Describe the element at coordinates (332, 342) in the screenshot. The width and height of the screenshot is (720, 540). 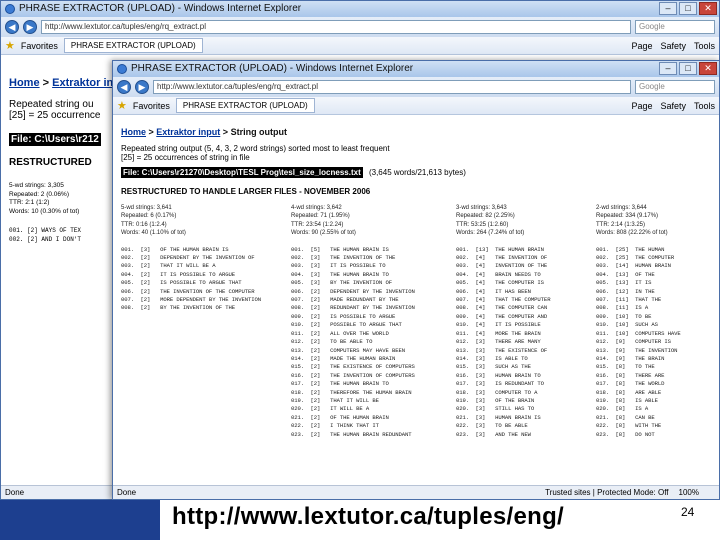
I see `list-item: 012. [2] TO BE ABLE TO` at that location.